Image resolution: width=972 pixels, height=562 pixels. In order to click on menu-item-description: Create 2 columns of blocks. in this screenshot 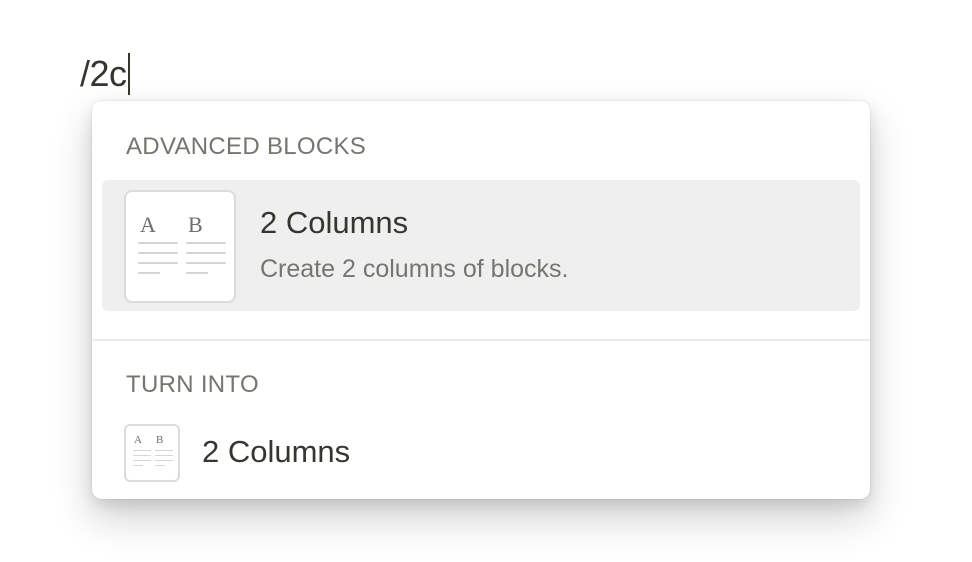, I will do `click(414, 269)`.